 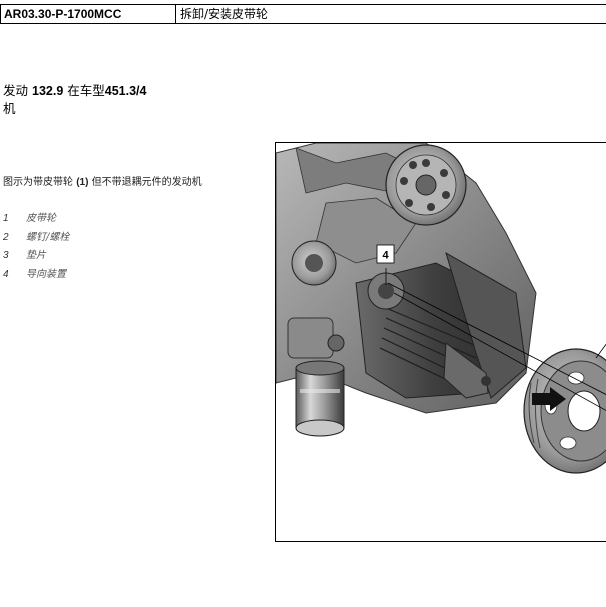 I want to click on legend-number: 3, so click(x=6, y=255).